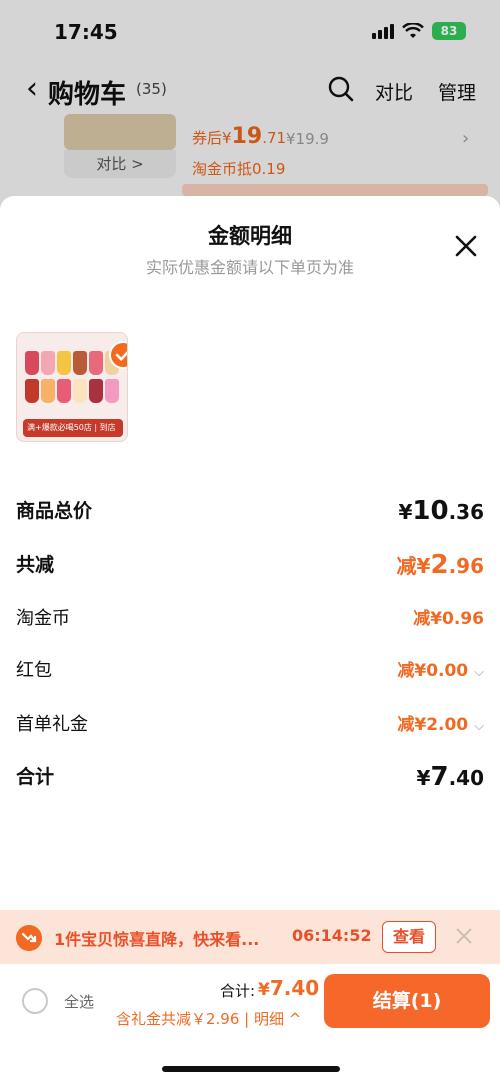 The width and height of the screenshot is (500, 1082). I want to click on row-total-discount: 共减 减¥ 2 .96, so click(250, 566).